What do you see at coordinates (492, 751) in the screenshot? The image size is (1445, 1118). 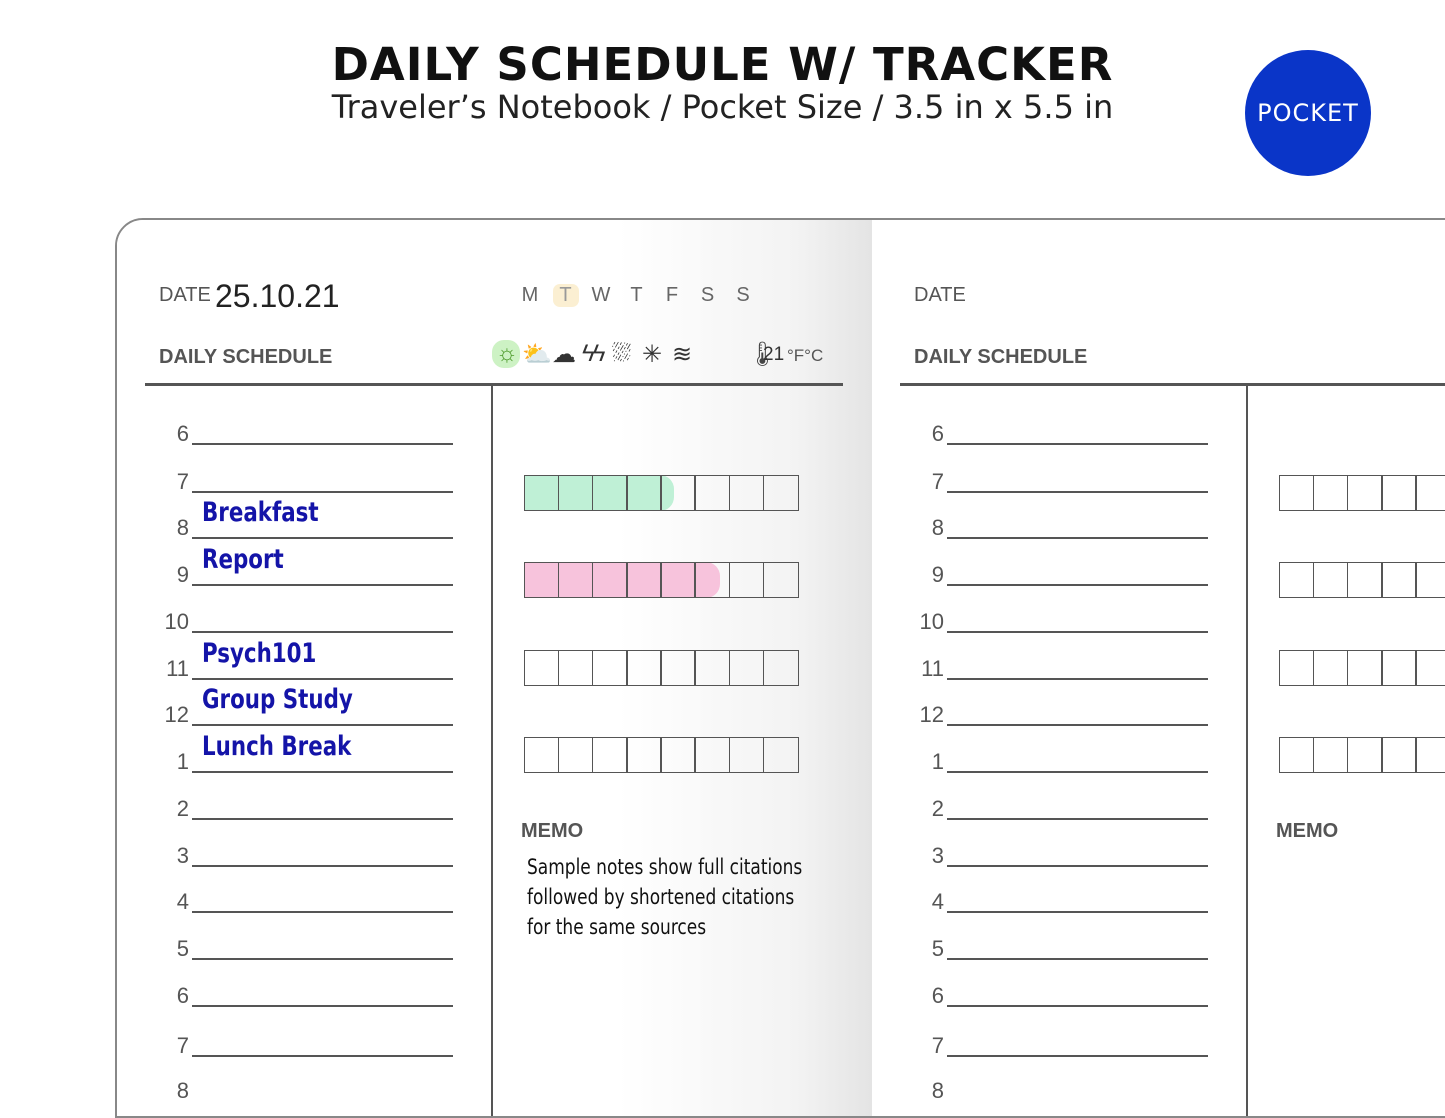 I see `column-divider` at bounding box center [492, 751].